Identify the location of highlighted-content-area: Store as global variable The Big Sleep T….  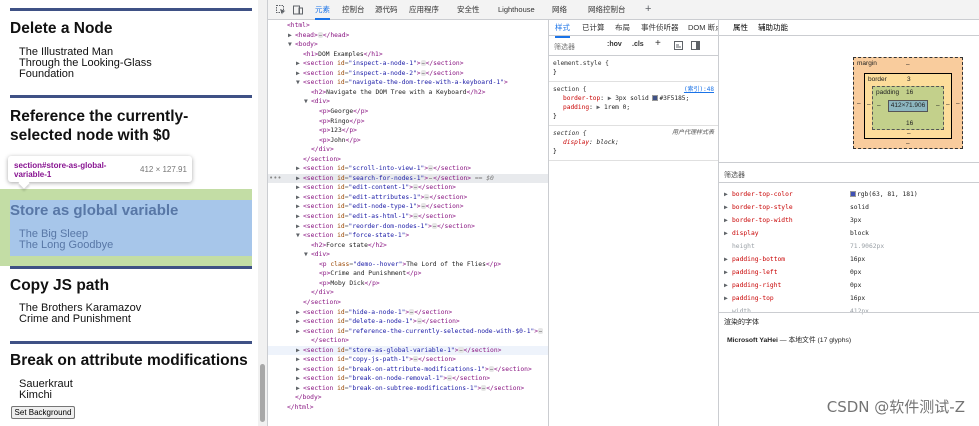
(131, 228).